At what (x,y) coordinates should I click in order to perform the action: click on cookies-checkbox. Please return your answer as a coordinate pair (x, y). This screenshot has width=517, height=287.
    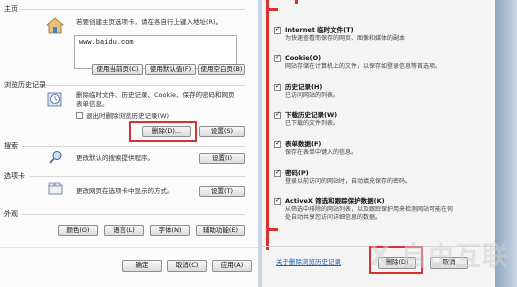
    Looking at the image, I should click on (277, 57).